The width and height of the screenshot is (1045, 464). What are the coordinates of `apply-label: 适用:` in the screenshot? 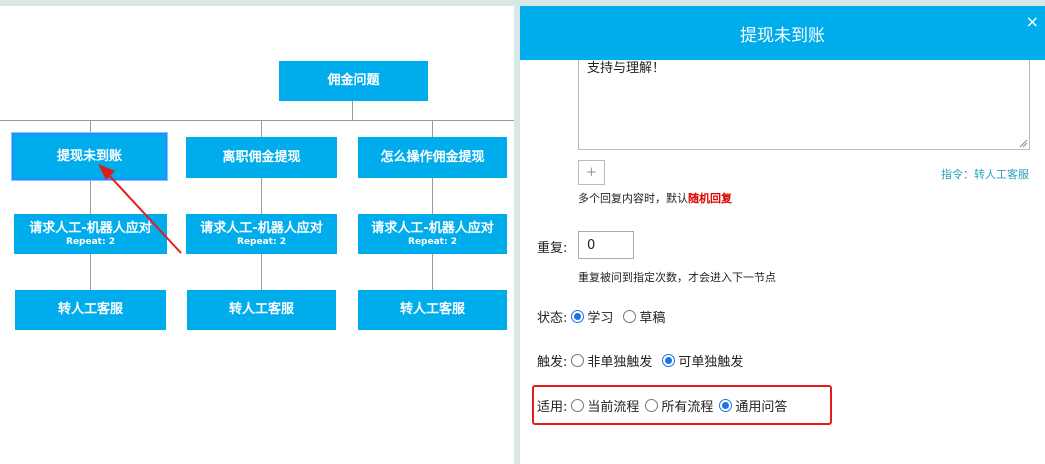 It's located at (552, 407).